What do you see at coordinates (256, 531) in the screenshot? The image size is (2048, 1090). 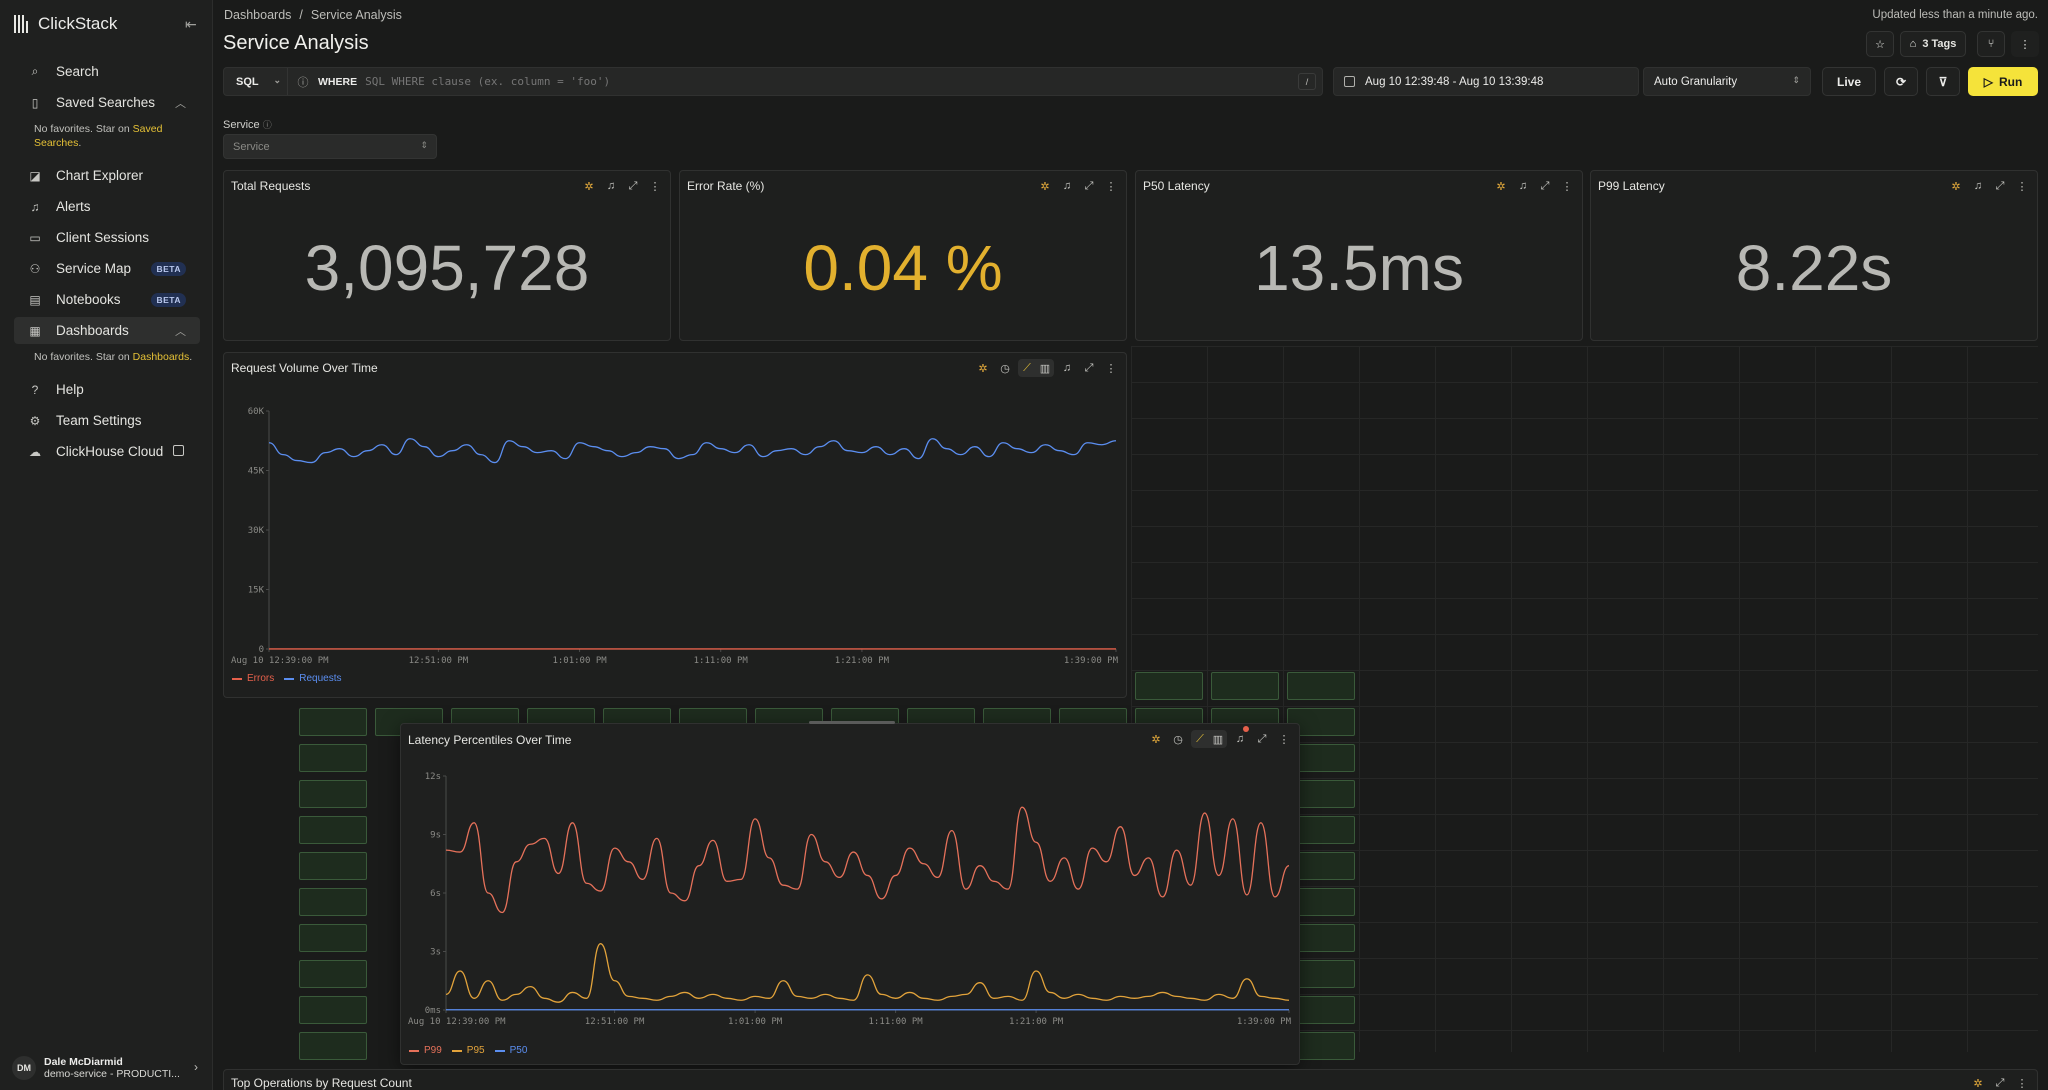 I see `y-tick-label: 30K` at bounding box center [256, 531].